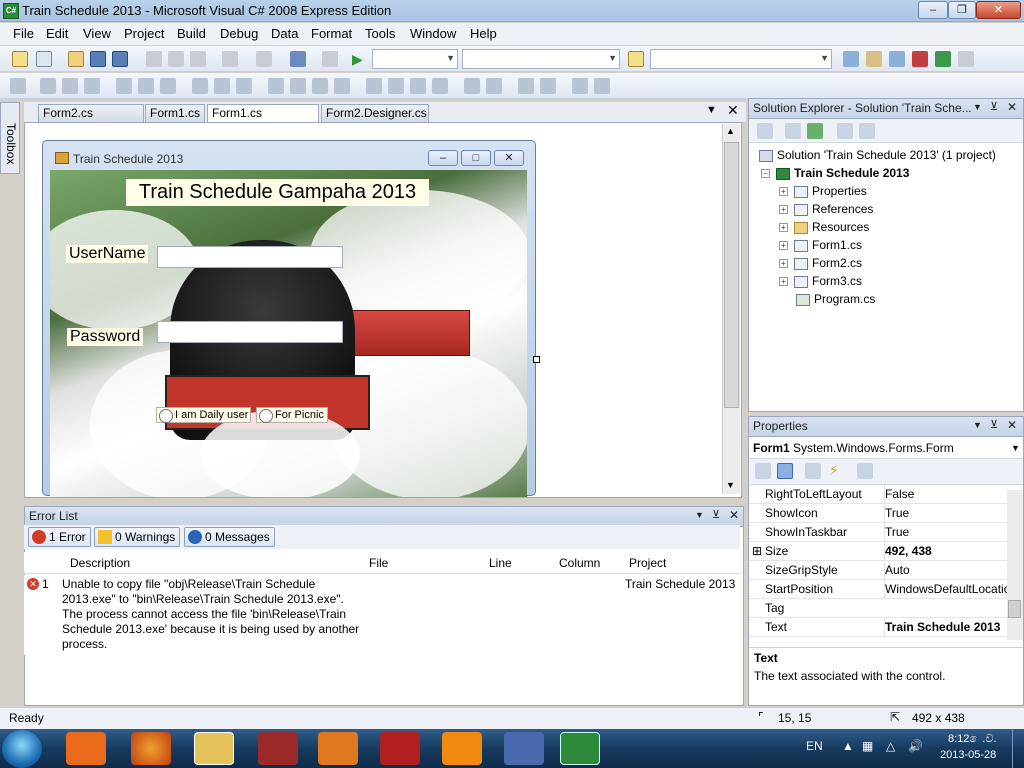  I want to click on form-close-button: ✕, so click(509, 158).